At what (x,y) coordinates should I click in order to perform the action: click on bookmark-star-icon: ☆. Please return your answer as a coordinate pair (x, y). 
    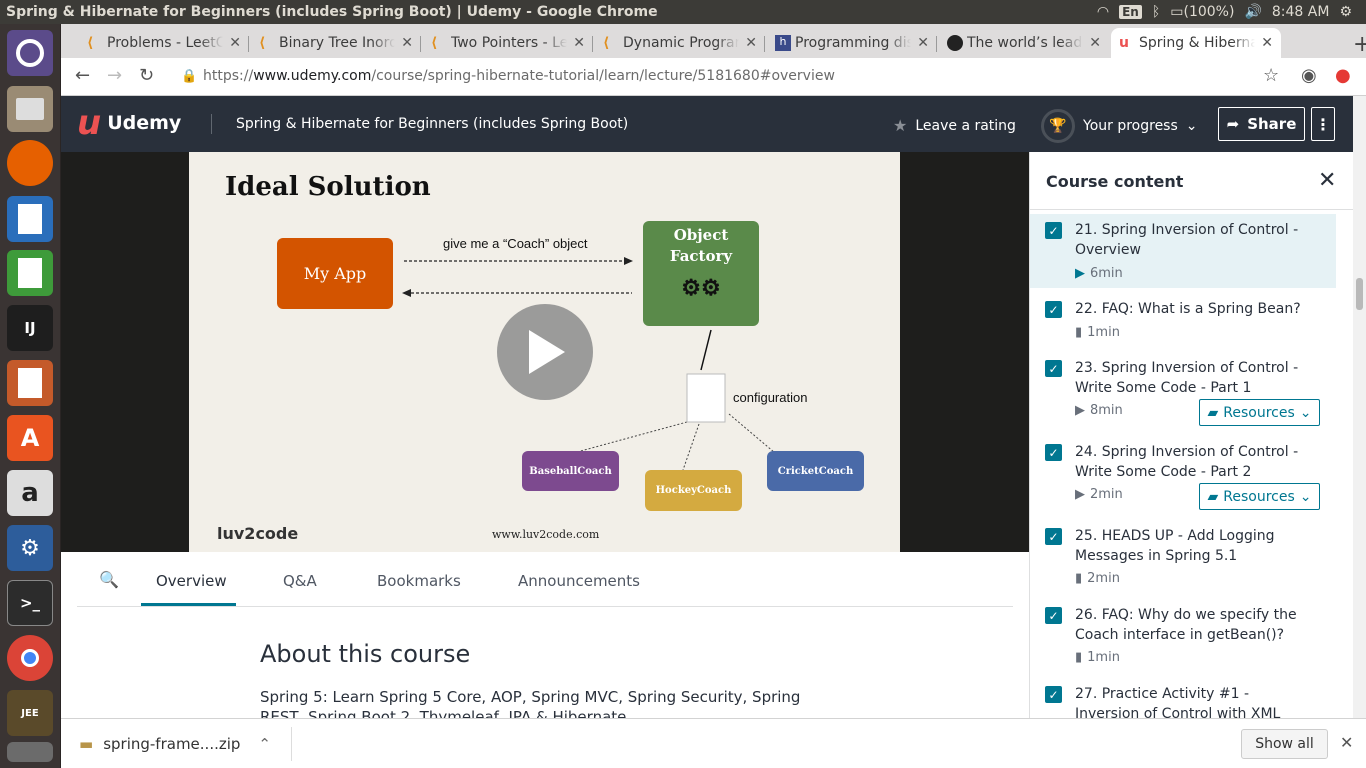
    Looking at the image, I should click on (1271, 75).